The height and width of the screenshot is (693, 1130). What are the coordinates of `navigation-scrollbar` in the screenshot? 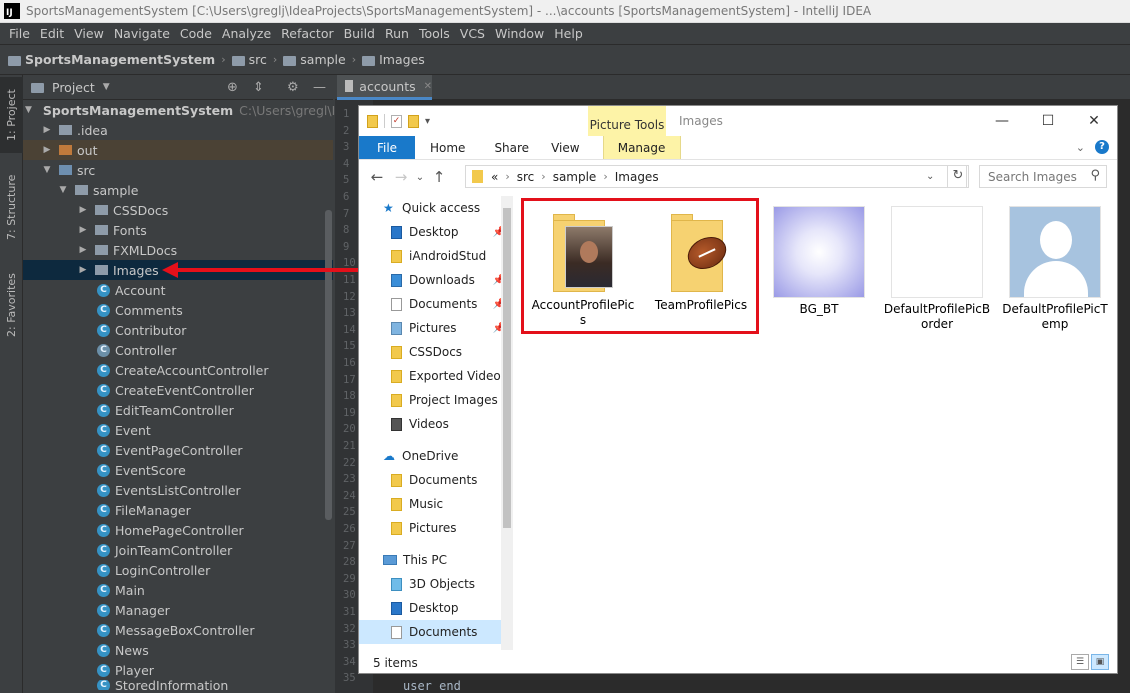 It's located at (507, 423).